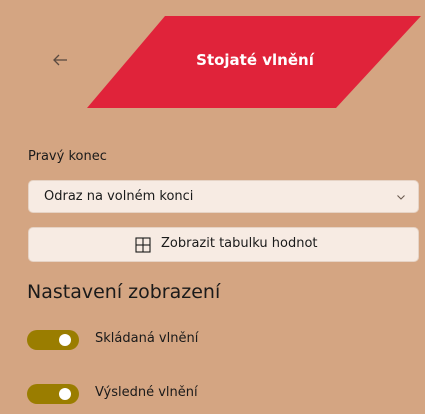  What do you see at coordinates (255, 60) in the screenshot?
I see `page-title: Stojaté vlnění` at bounding box center [255, 60].